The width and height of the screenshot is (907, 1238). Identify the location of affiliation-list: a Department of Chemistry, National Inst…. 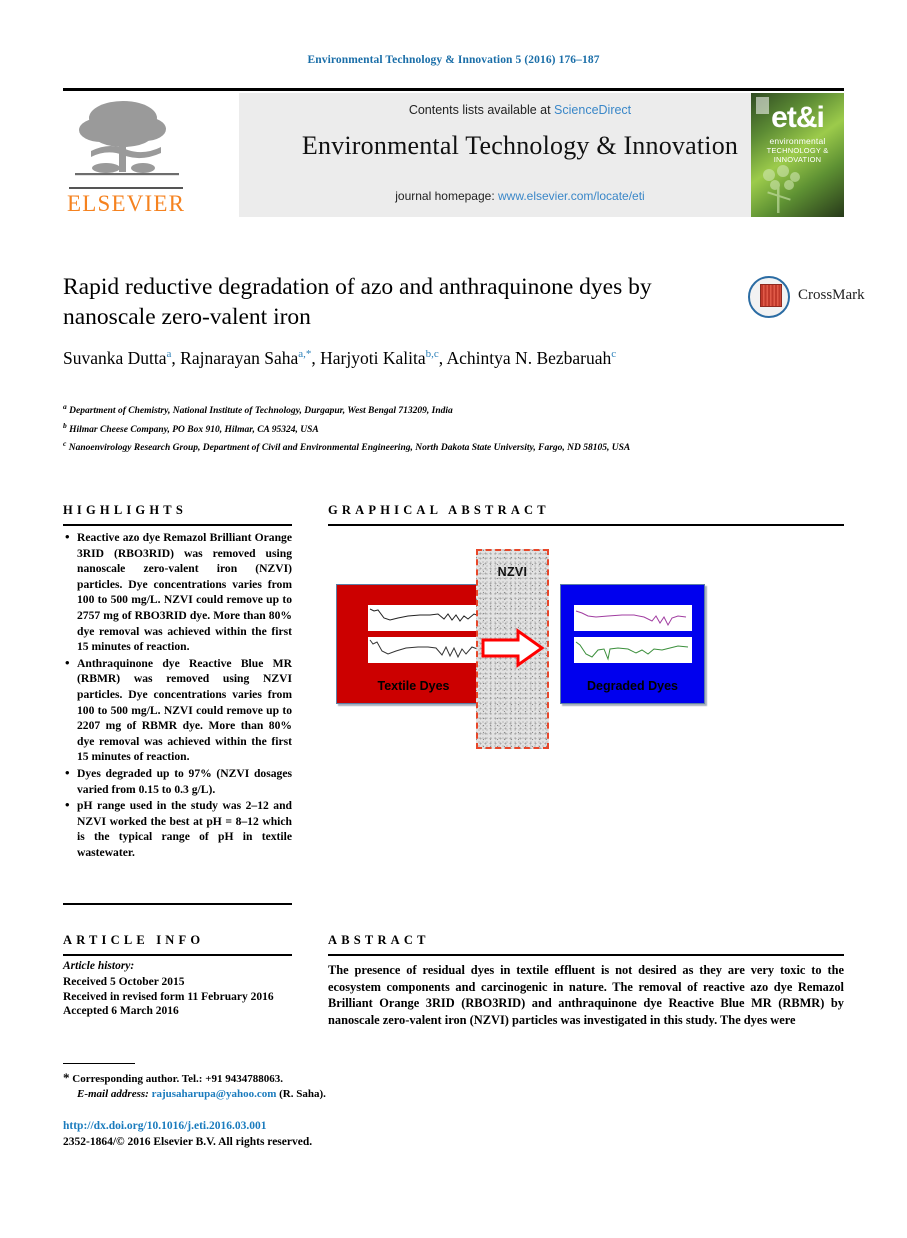
(413, 428).